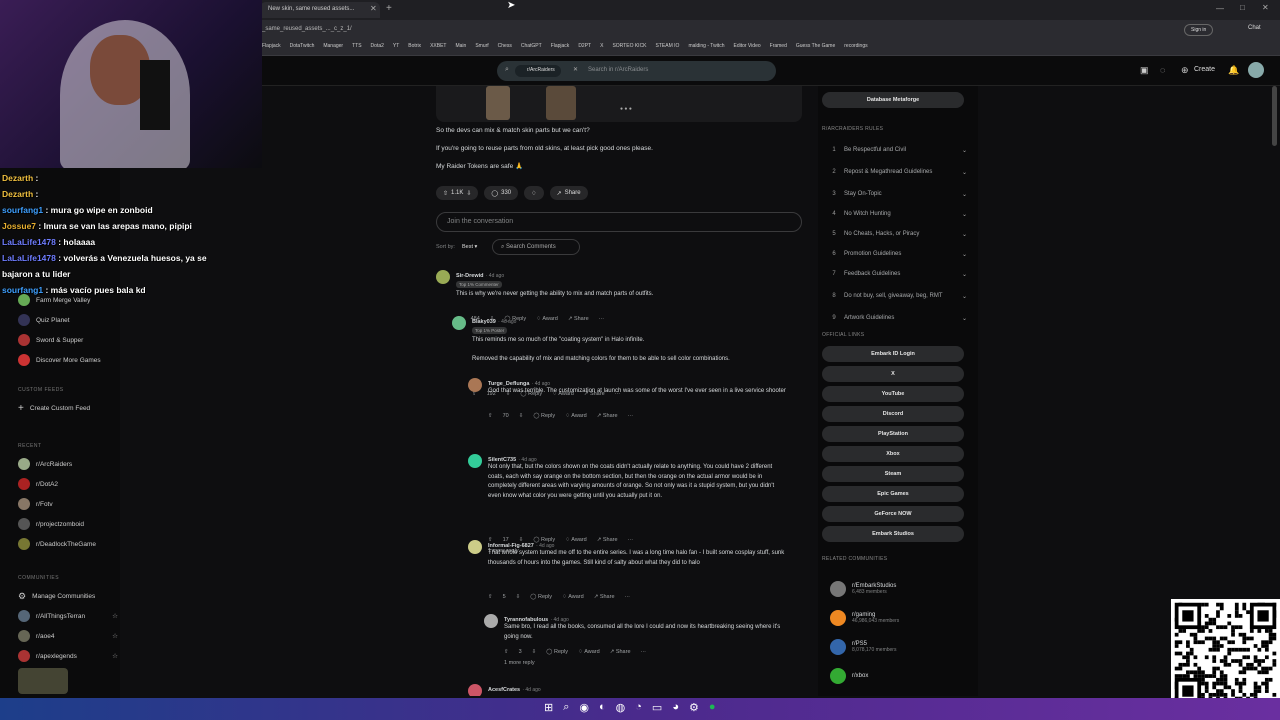 This screenshot has height=720, width=1280. Describe the element at coordinates (389, 8) in the screenshot. I see `new-tab-icon: +` at that location.